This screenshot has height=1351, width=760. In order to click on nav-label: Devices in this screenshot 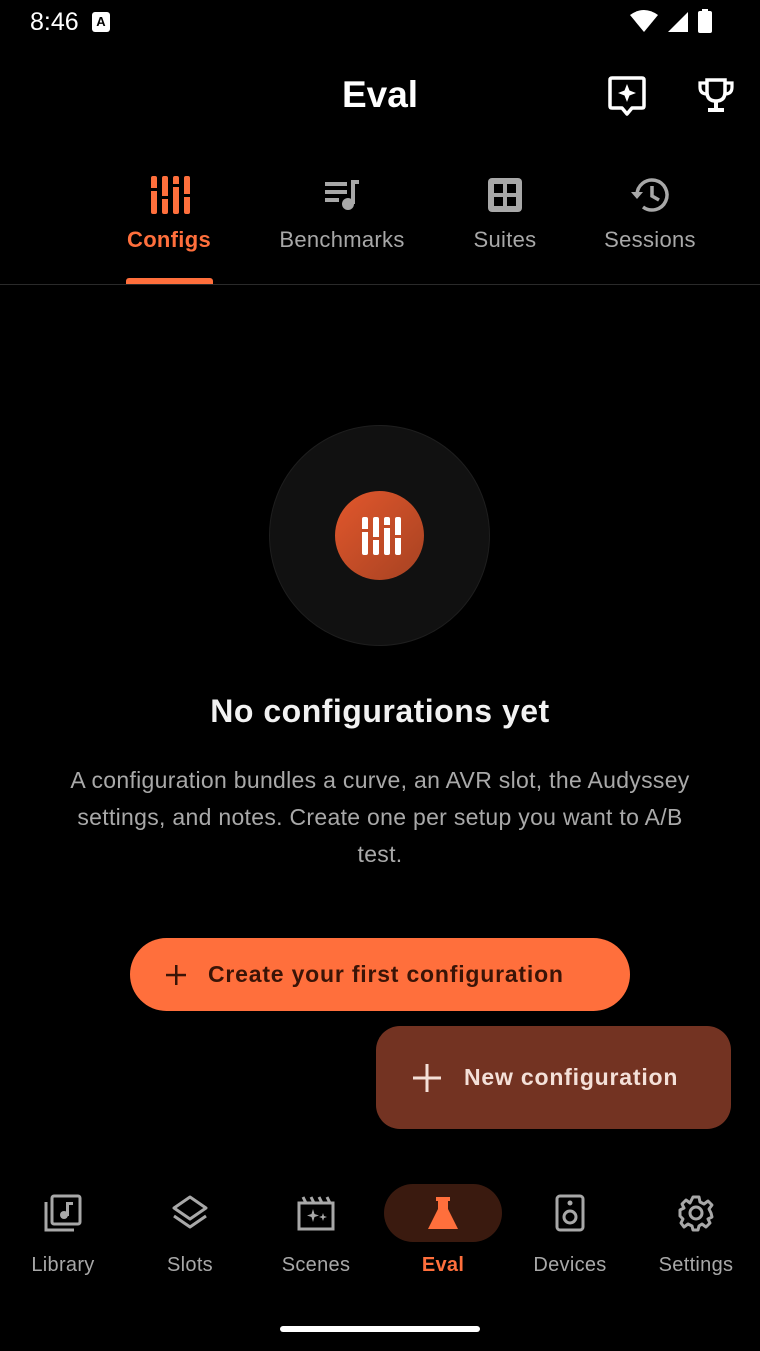, I will do `click(570, 1265)`.